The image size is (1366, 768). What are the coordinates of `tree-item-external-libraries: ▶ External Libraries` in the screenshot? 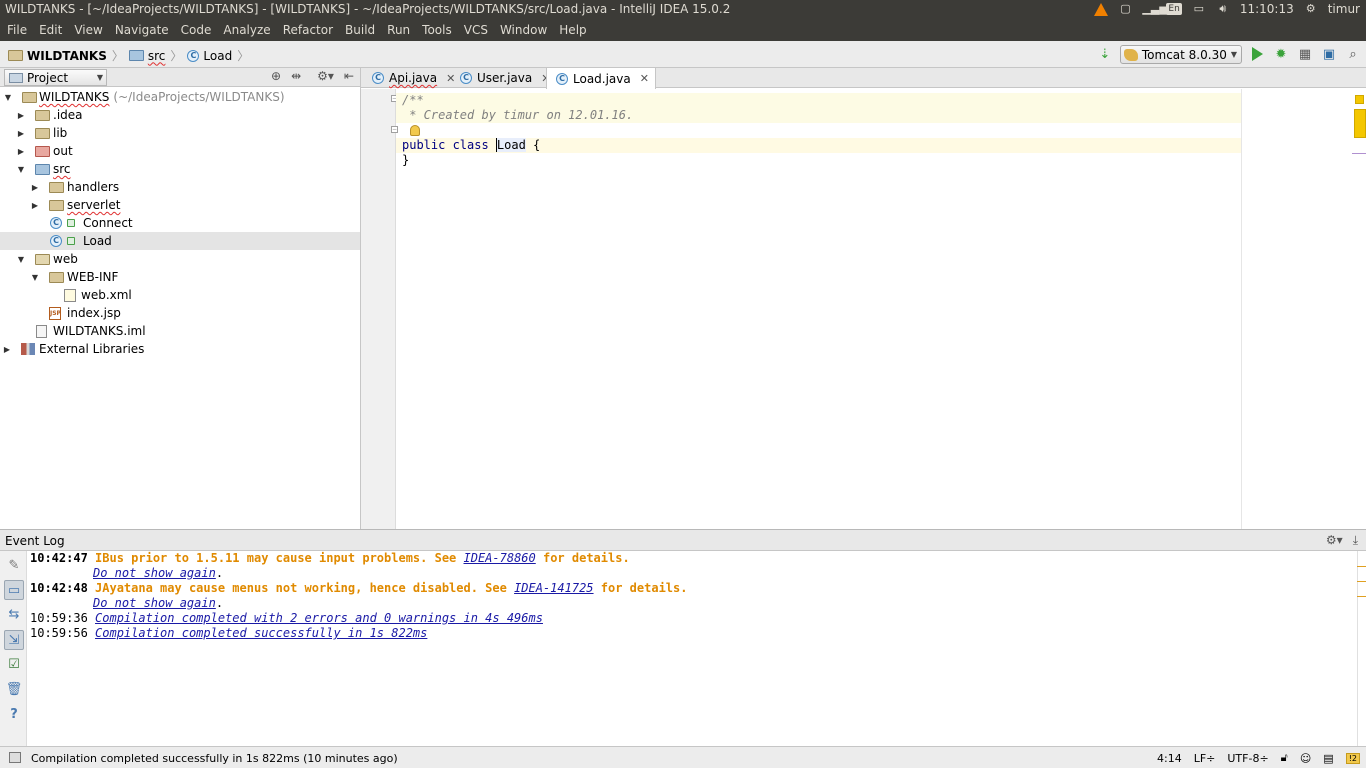 It's located at (180, 349).